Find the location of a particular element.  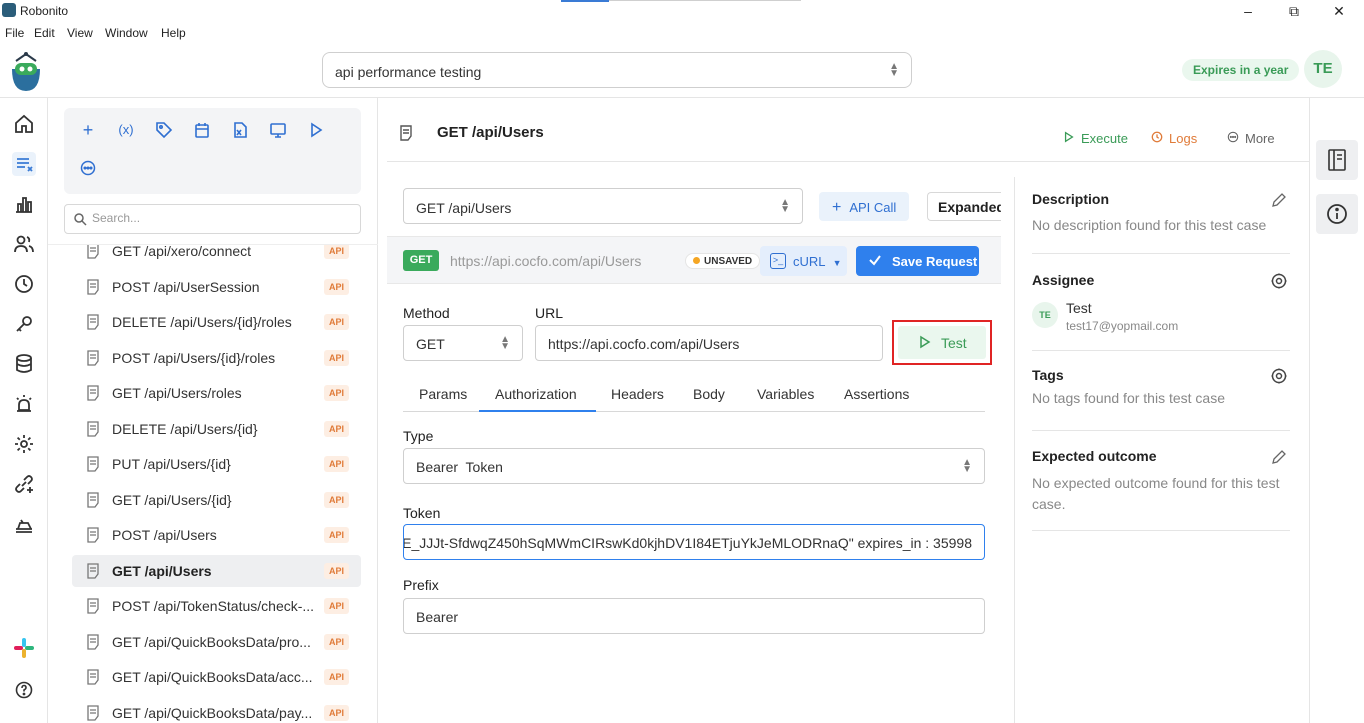

variable-icon: (x) is located at coordinates (126, 130).